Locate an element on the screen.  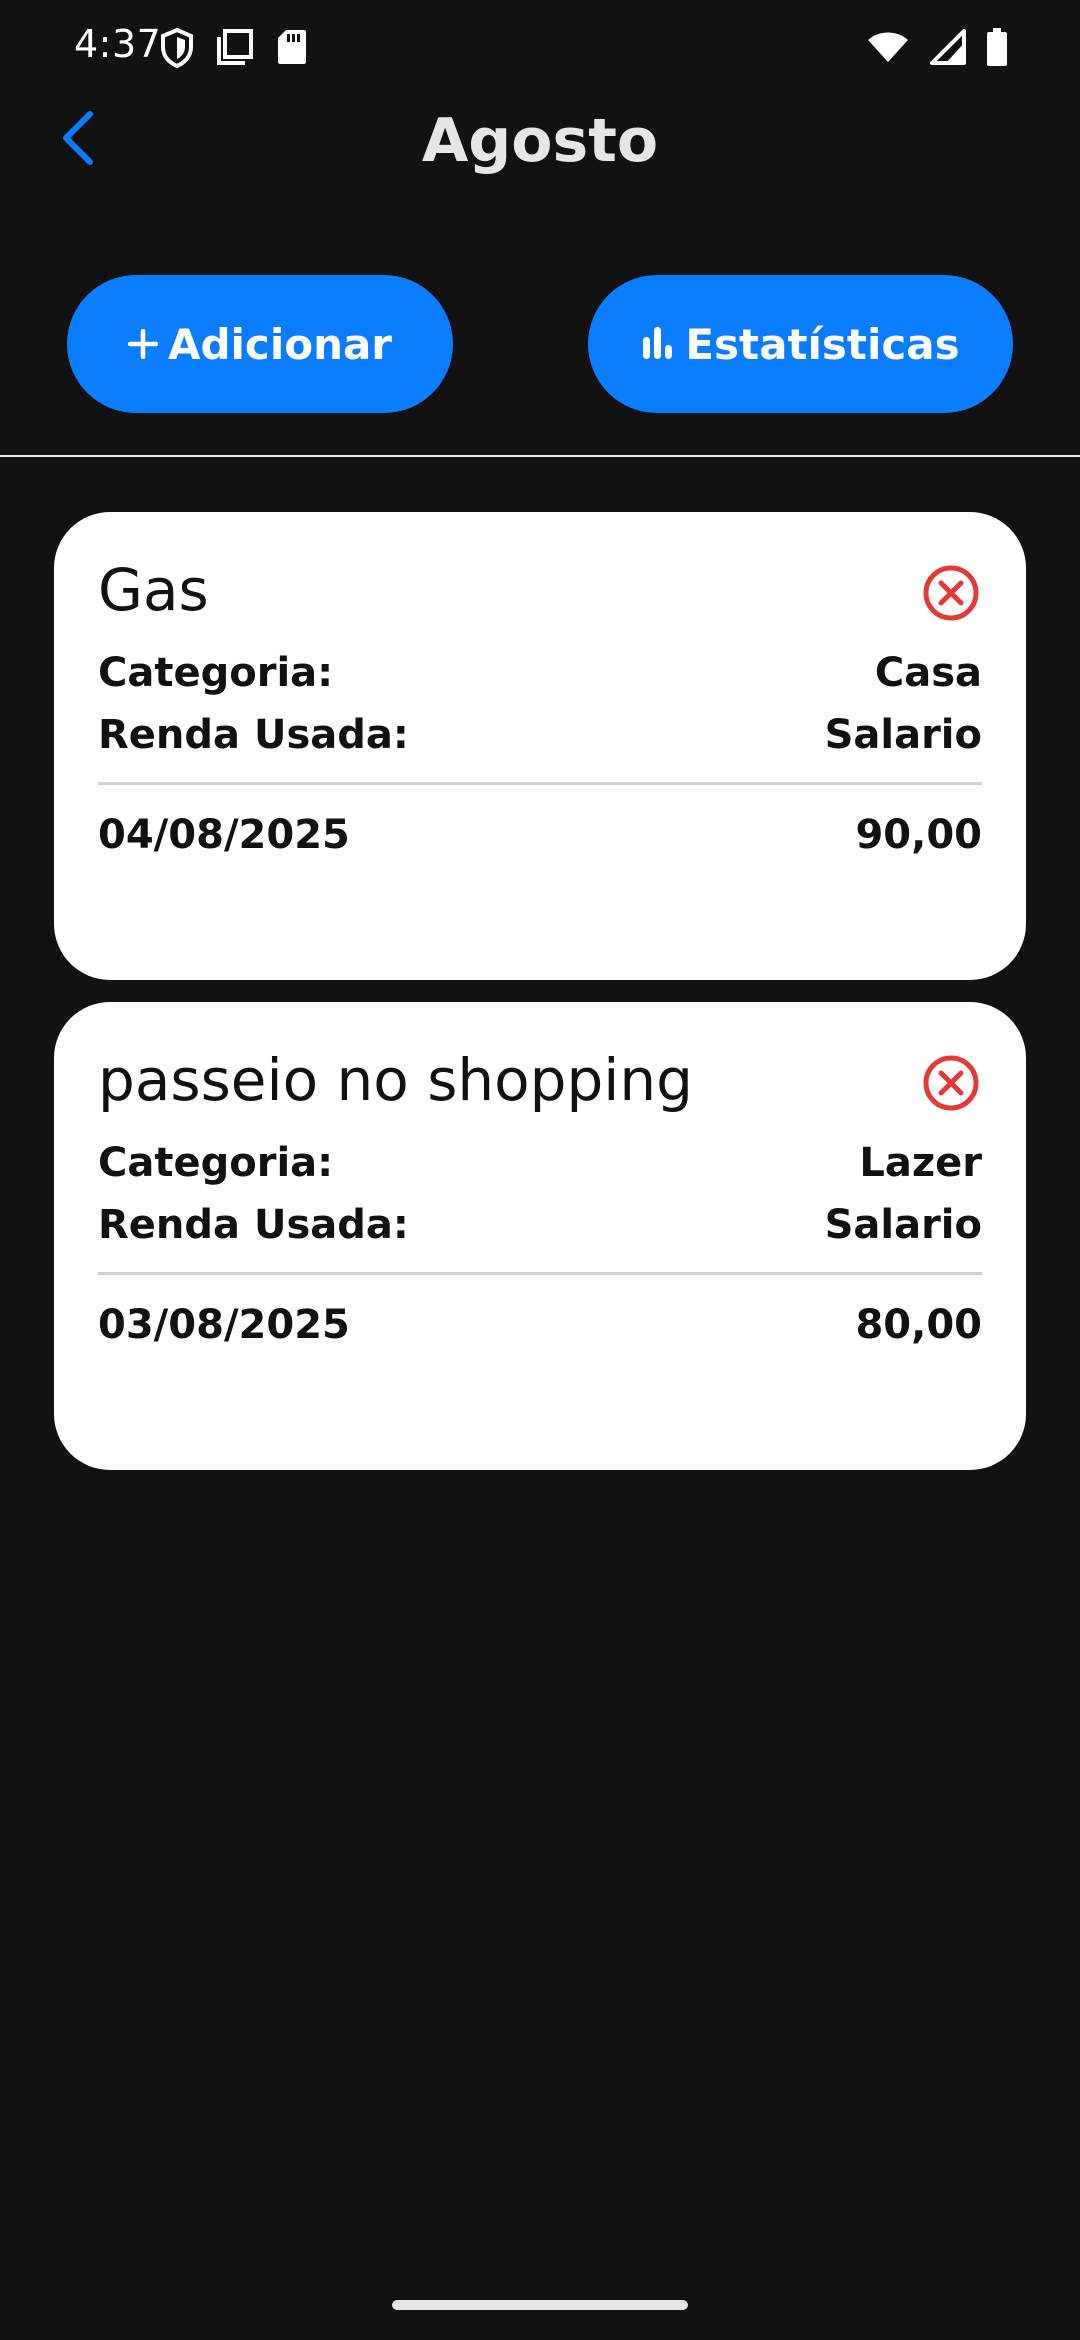
statistics-button-label: Estatísticas is located at coordinates (822, 344).